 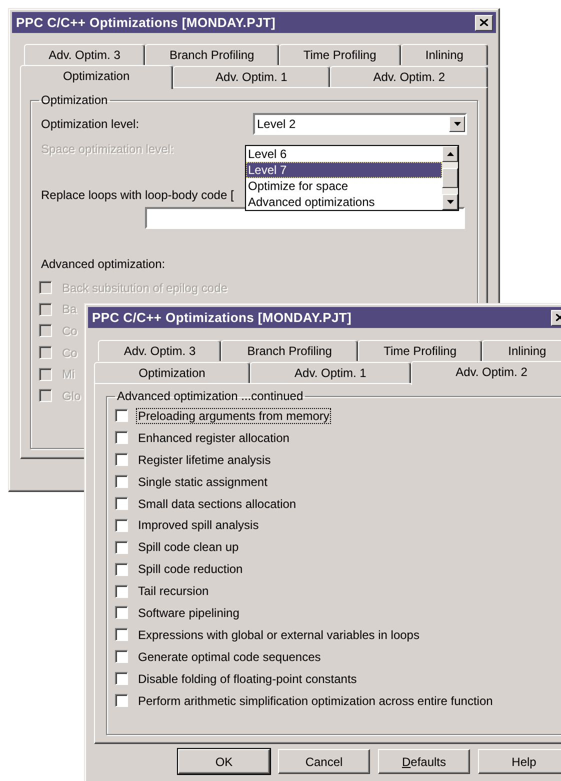 I want to click on option-label: Expressions with global or external variables in loops, so click(x=278, y=634).